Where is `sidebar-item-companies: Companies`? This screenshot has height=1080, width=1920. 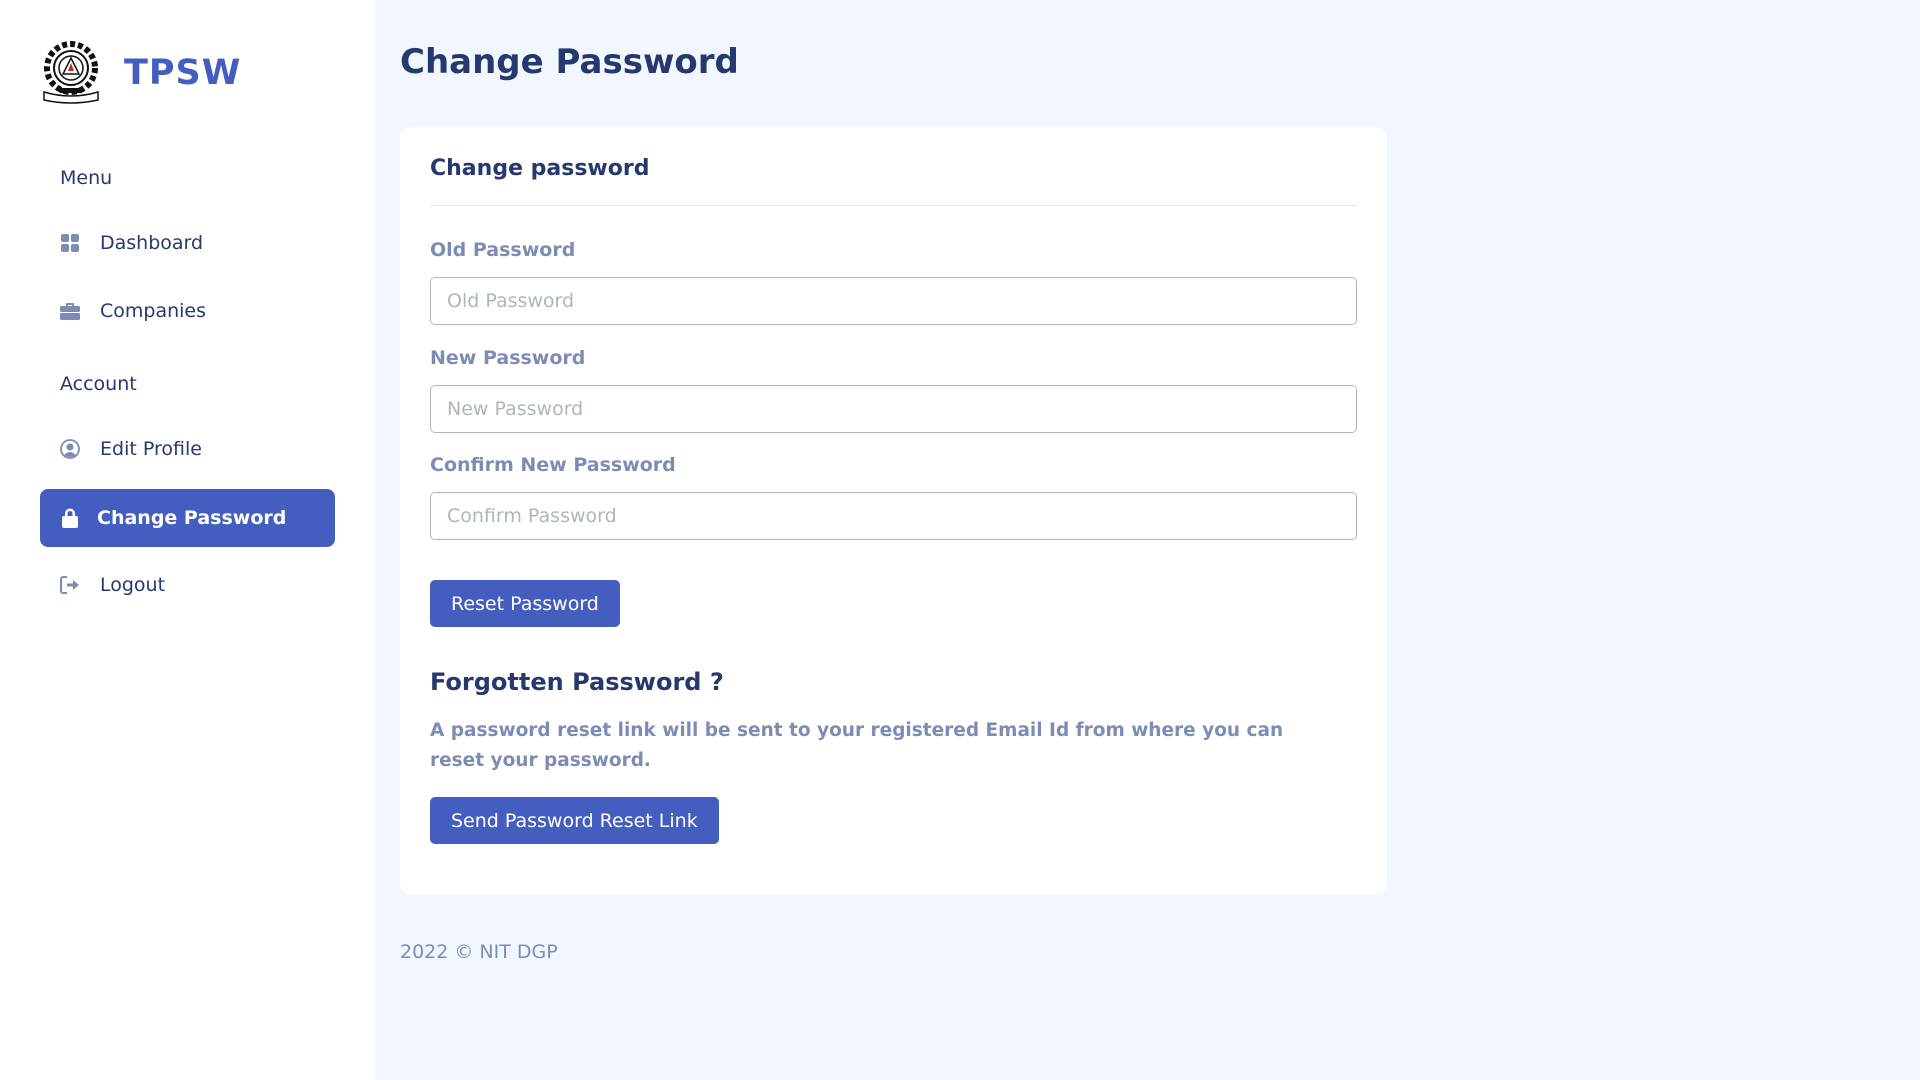
sidebar-item-companies: Companies is located at coordinates (187, 311).